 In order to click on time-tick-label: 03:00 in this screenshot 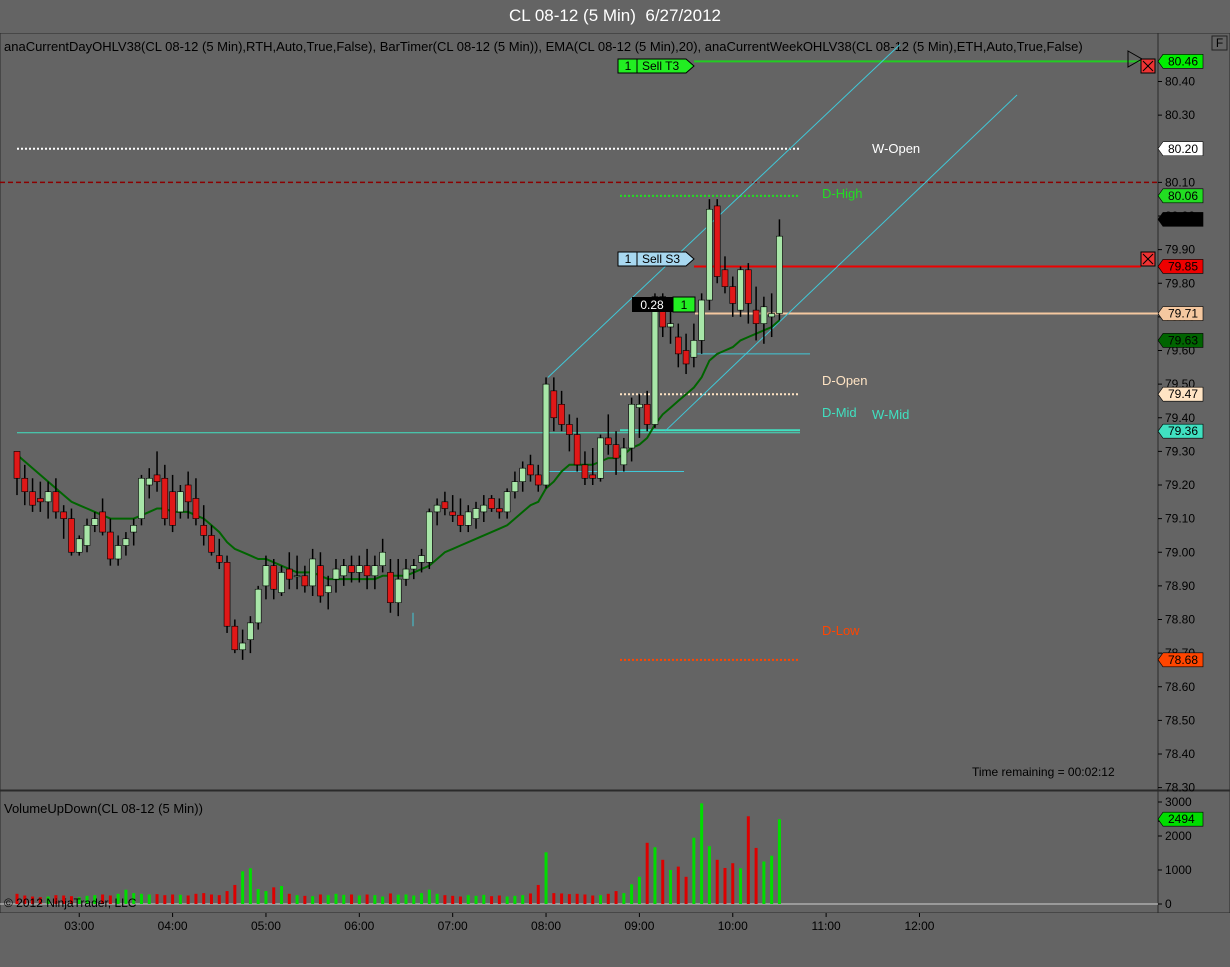, I will do `click(79, 926)`.